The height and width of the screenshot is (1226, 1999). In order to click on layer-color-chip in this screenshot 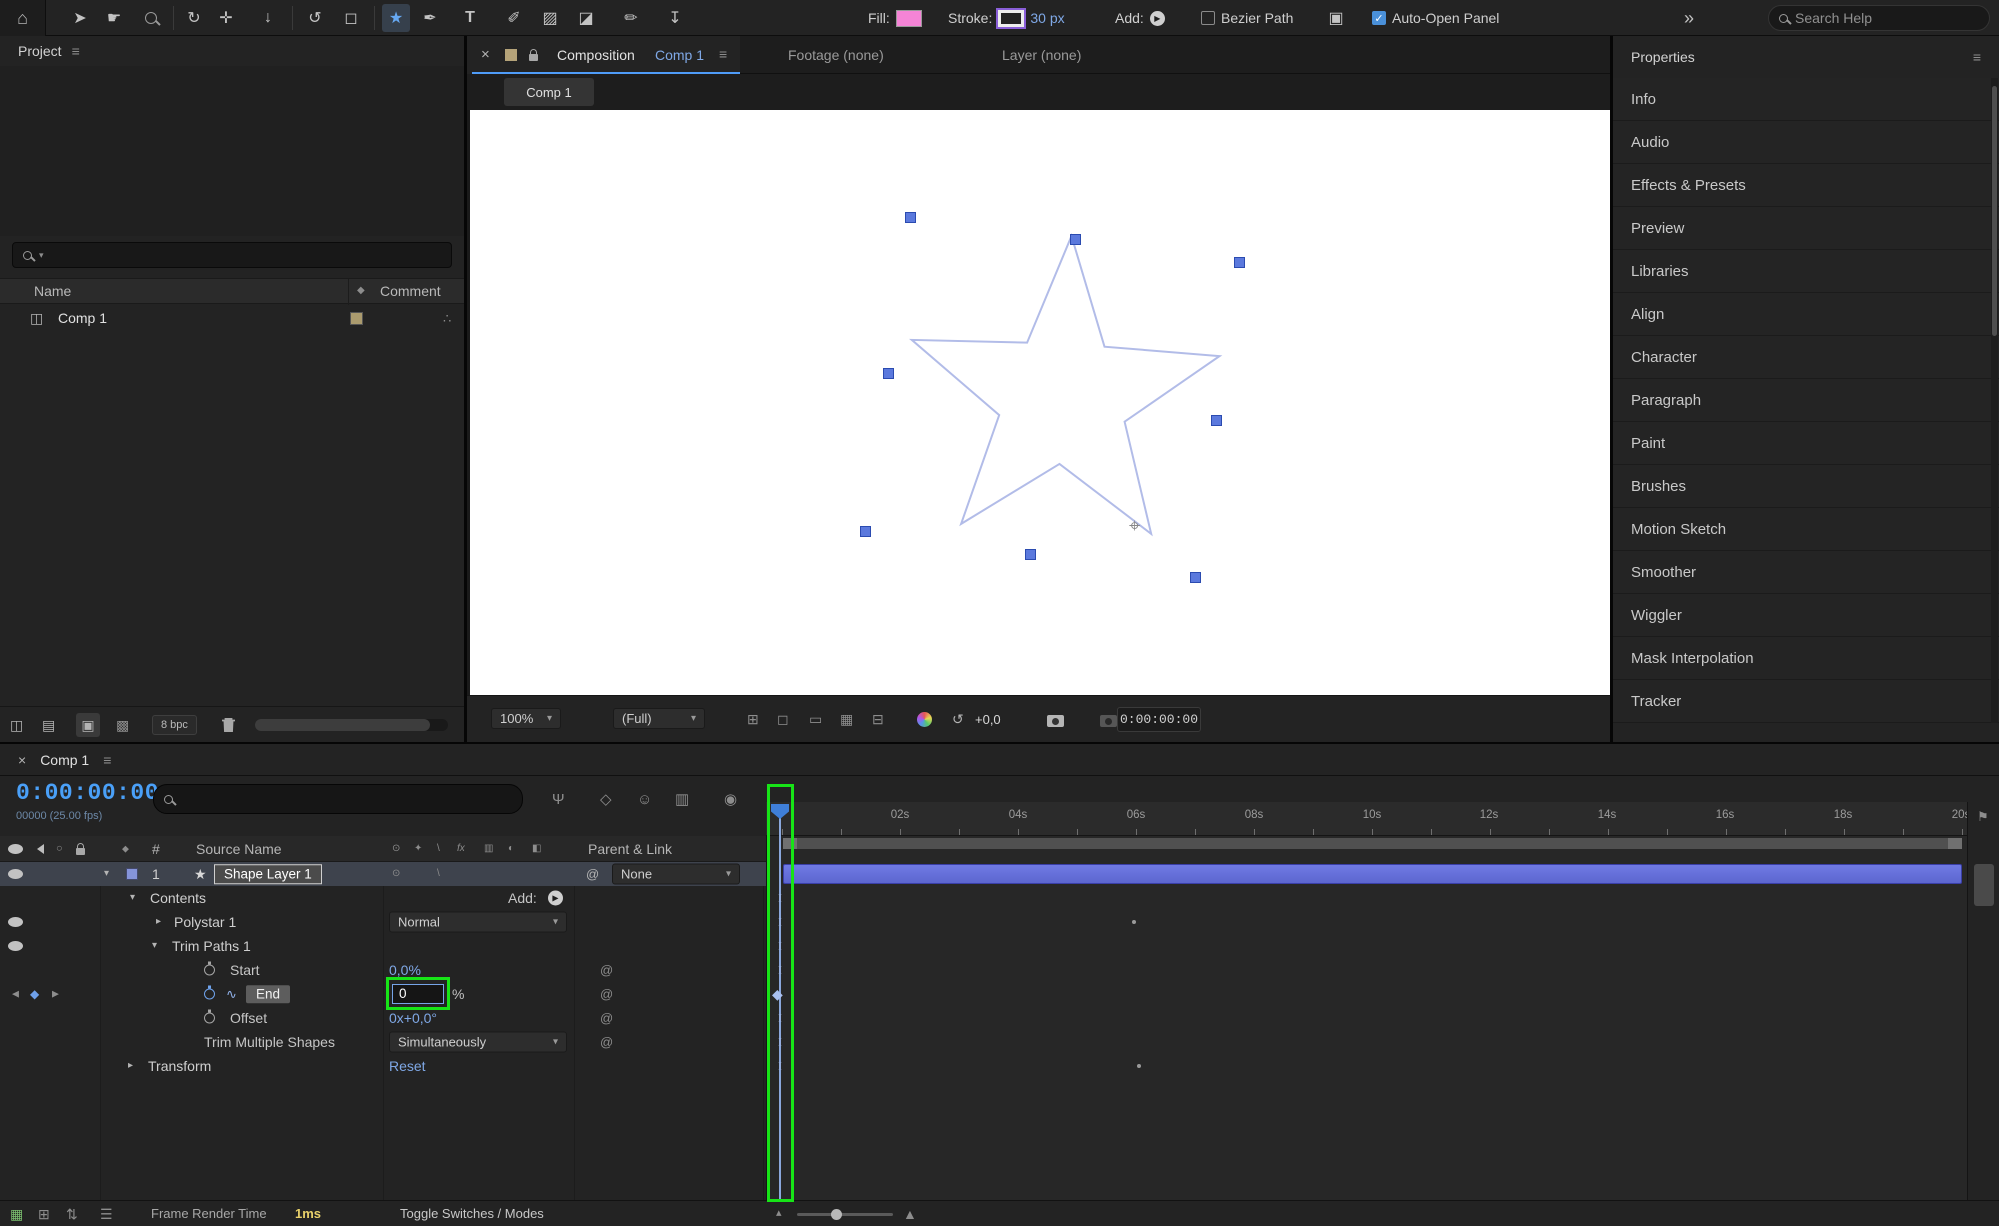, I will do `click(132, 874)`.